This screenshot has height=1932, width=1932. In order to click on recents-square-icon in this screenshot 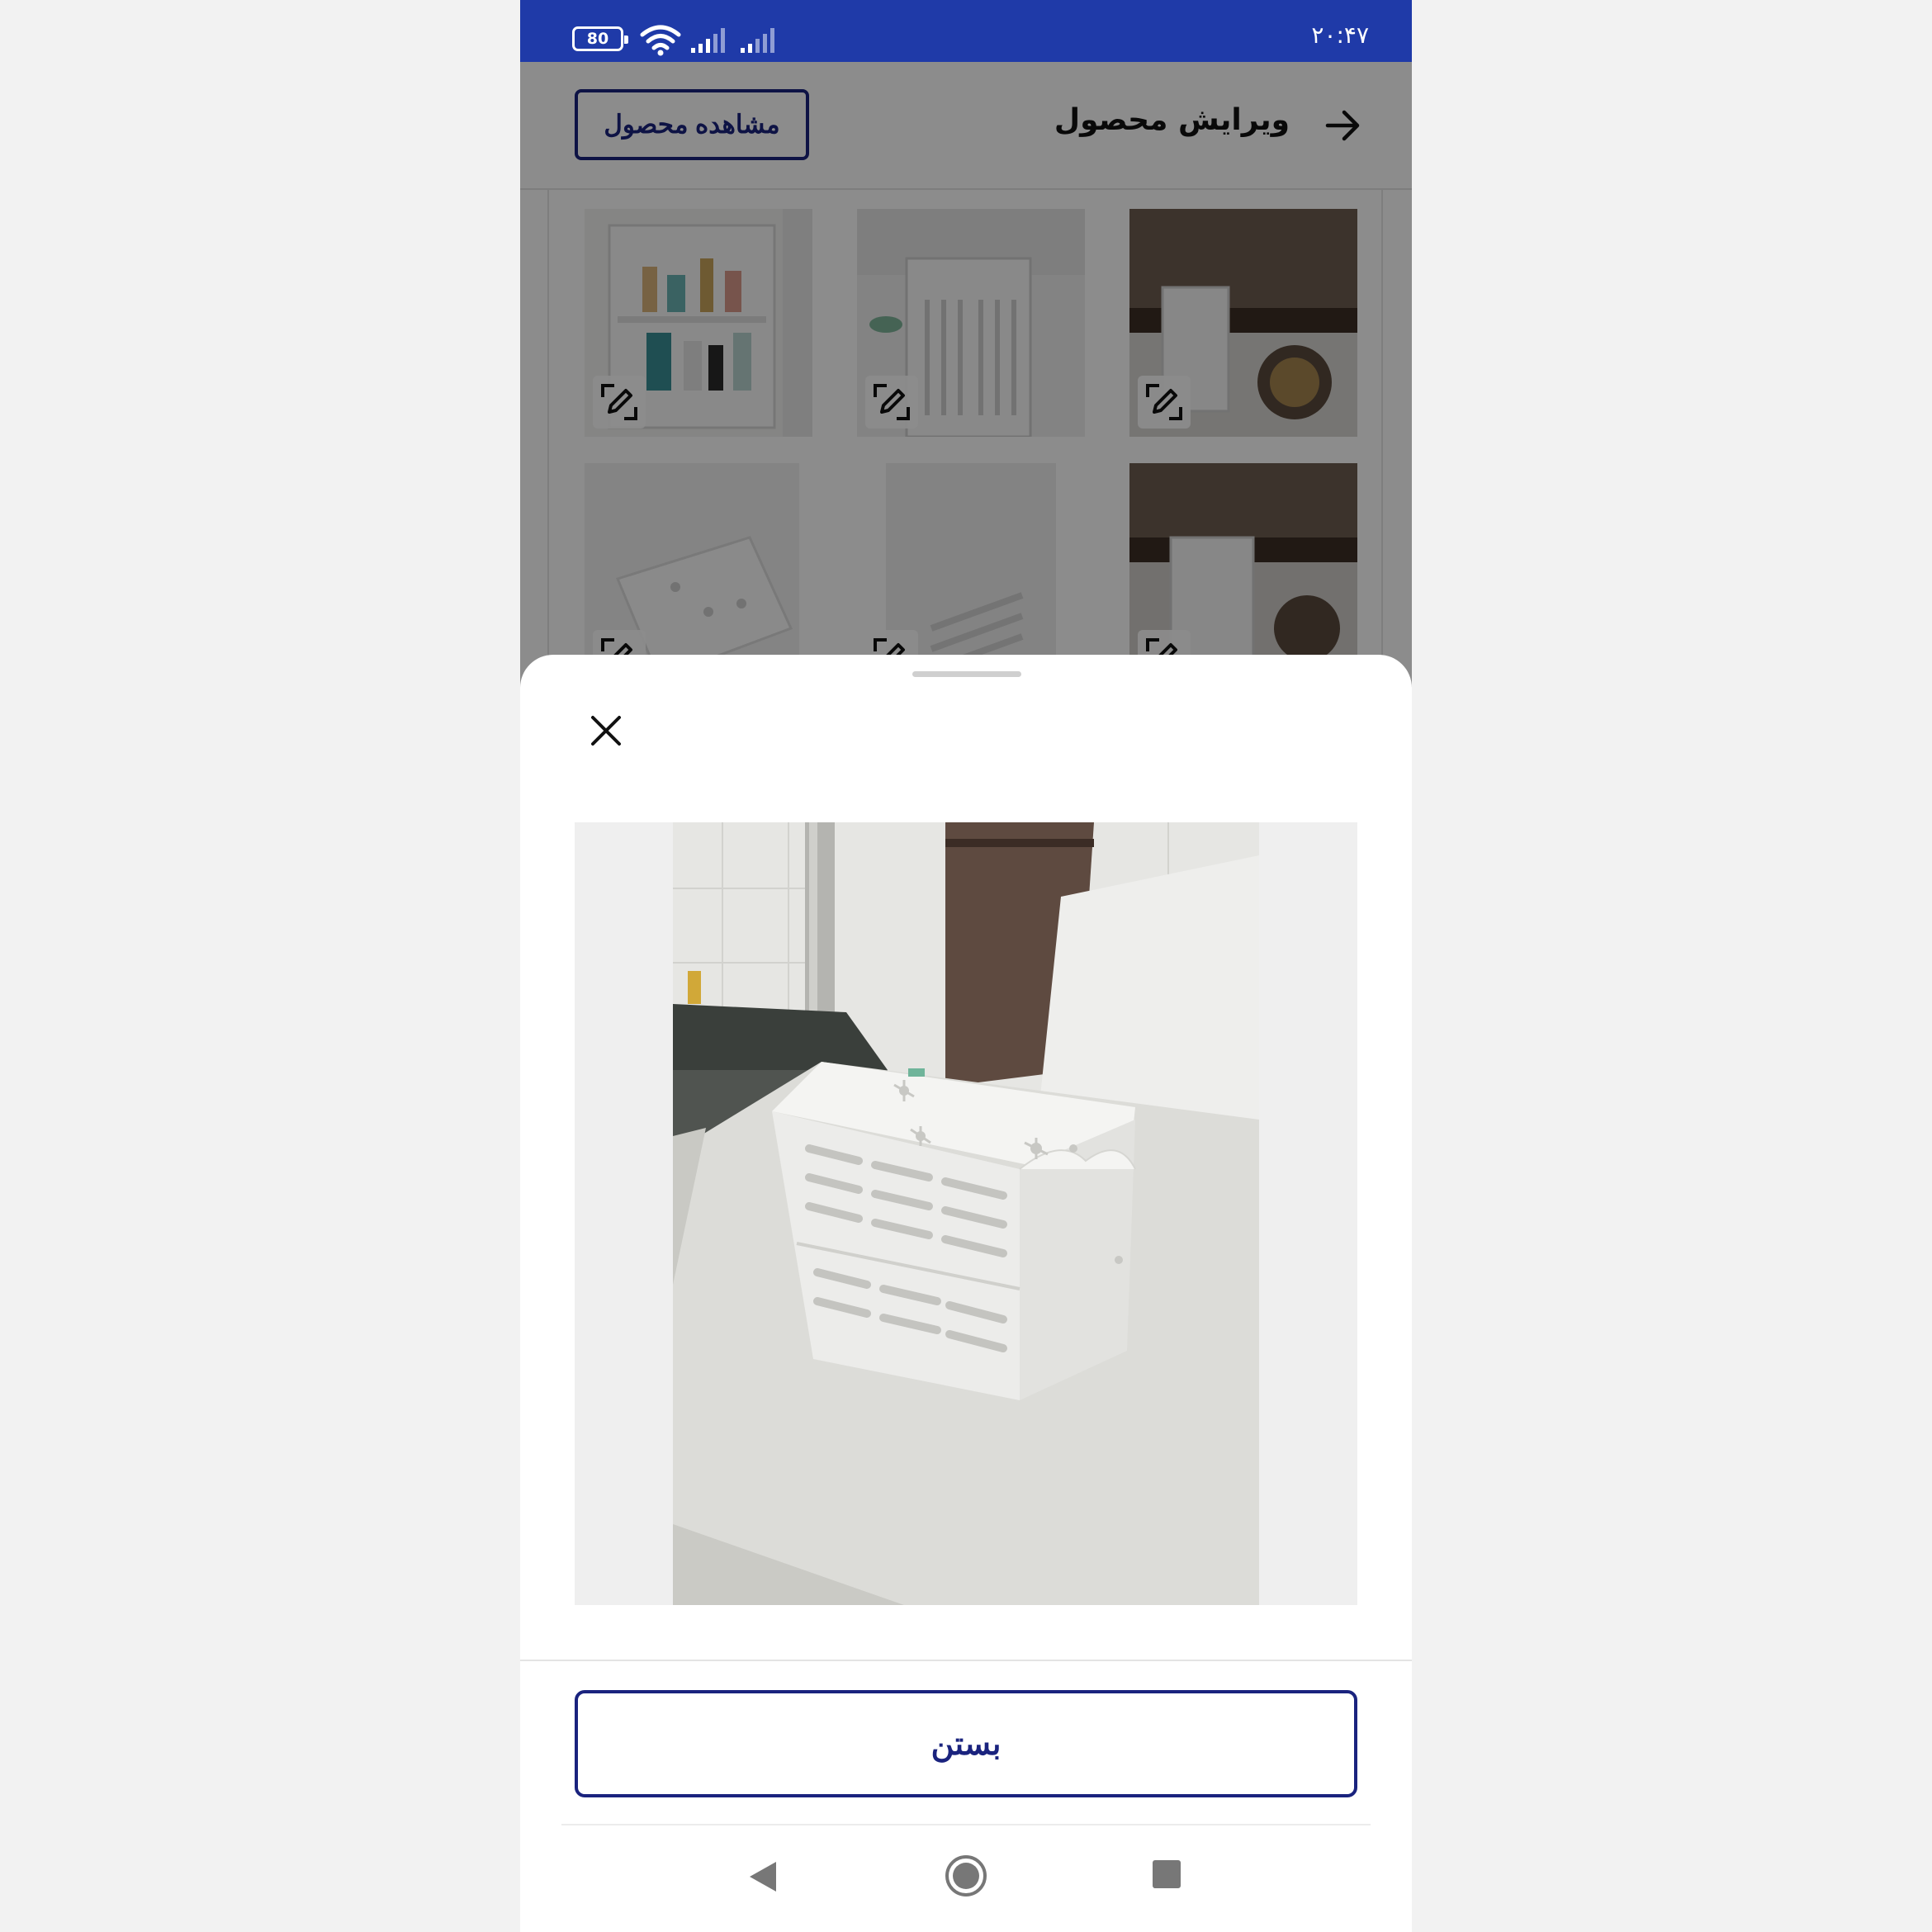, I will do `click(1167, 1874)`.